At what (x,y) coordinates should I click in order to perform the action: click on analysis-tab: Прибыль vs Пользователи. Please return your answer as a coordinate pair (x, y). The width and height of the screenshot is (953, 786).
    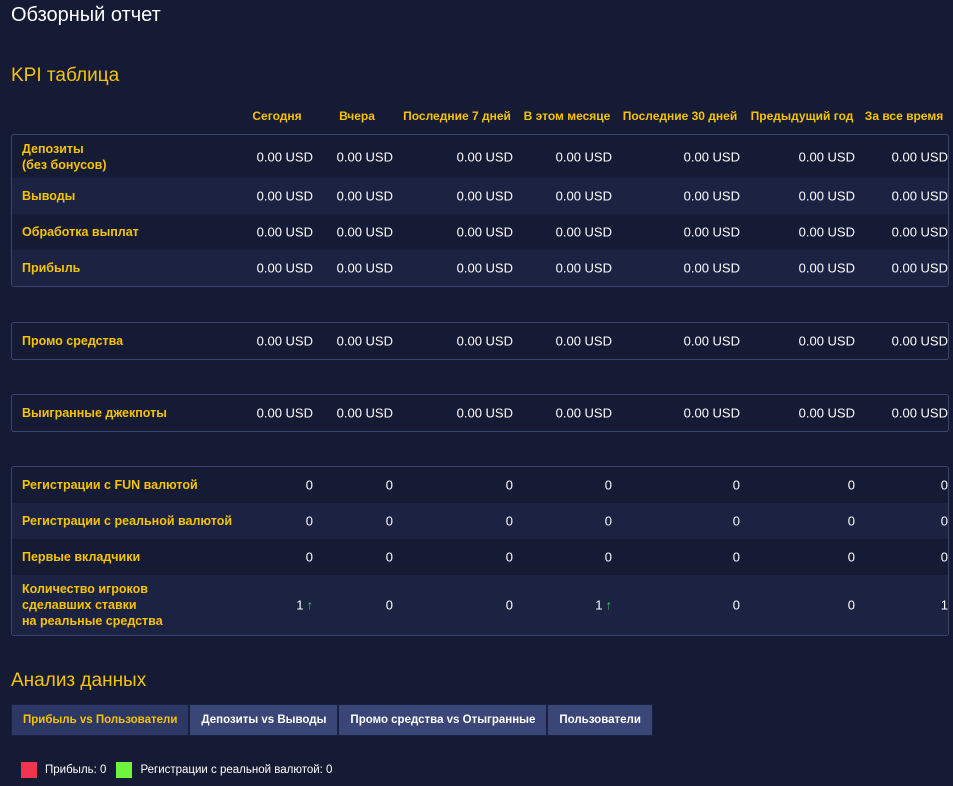
    Looking at the image, I should click on (100, 720).